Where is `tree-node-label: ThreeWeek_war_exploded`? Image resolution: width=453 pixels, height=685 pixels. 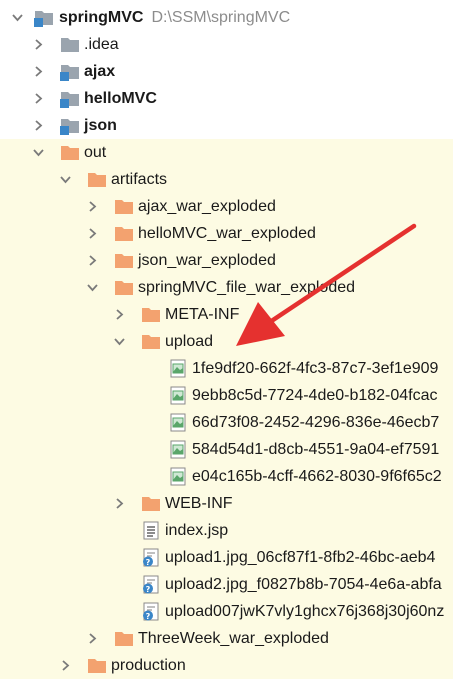
tree-node-label: ThreeWeek_war_exploded is located at coordinates (233, 638).